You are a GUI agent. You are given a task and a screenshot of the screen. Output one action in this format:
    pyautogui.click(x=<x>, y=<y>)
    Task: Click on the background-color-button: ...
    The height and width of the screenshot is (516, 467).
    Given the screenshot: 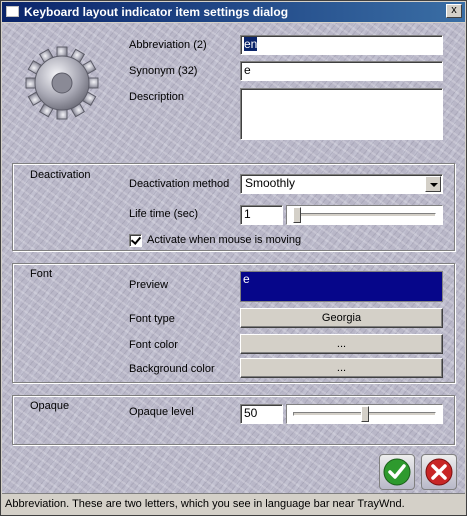 What is the action you would take?
    pyautogui.click(x=341, y=368)
    